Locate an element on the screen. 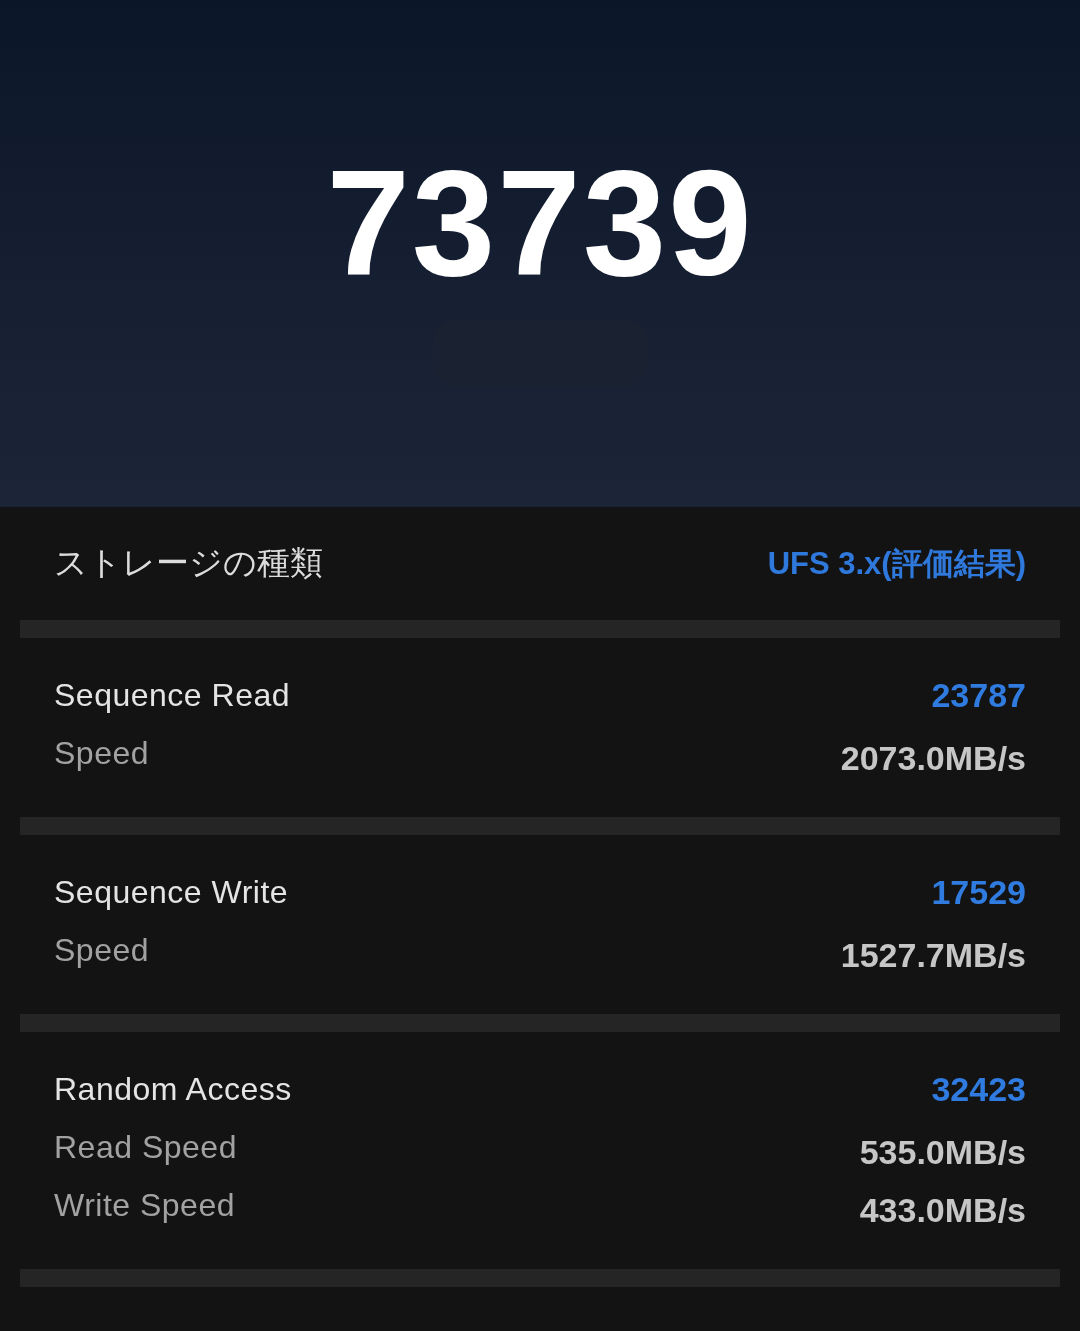  section-title: Sequence Read is located at coordinates (172, 695).